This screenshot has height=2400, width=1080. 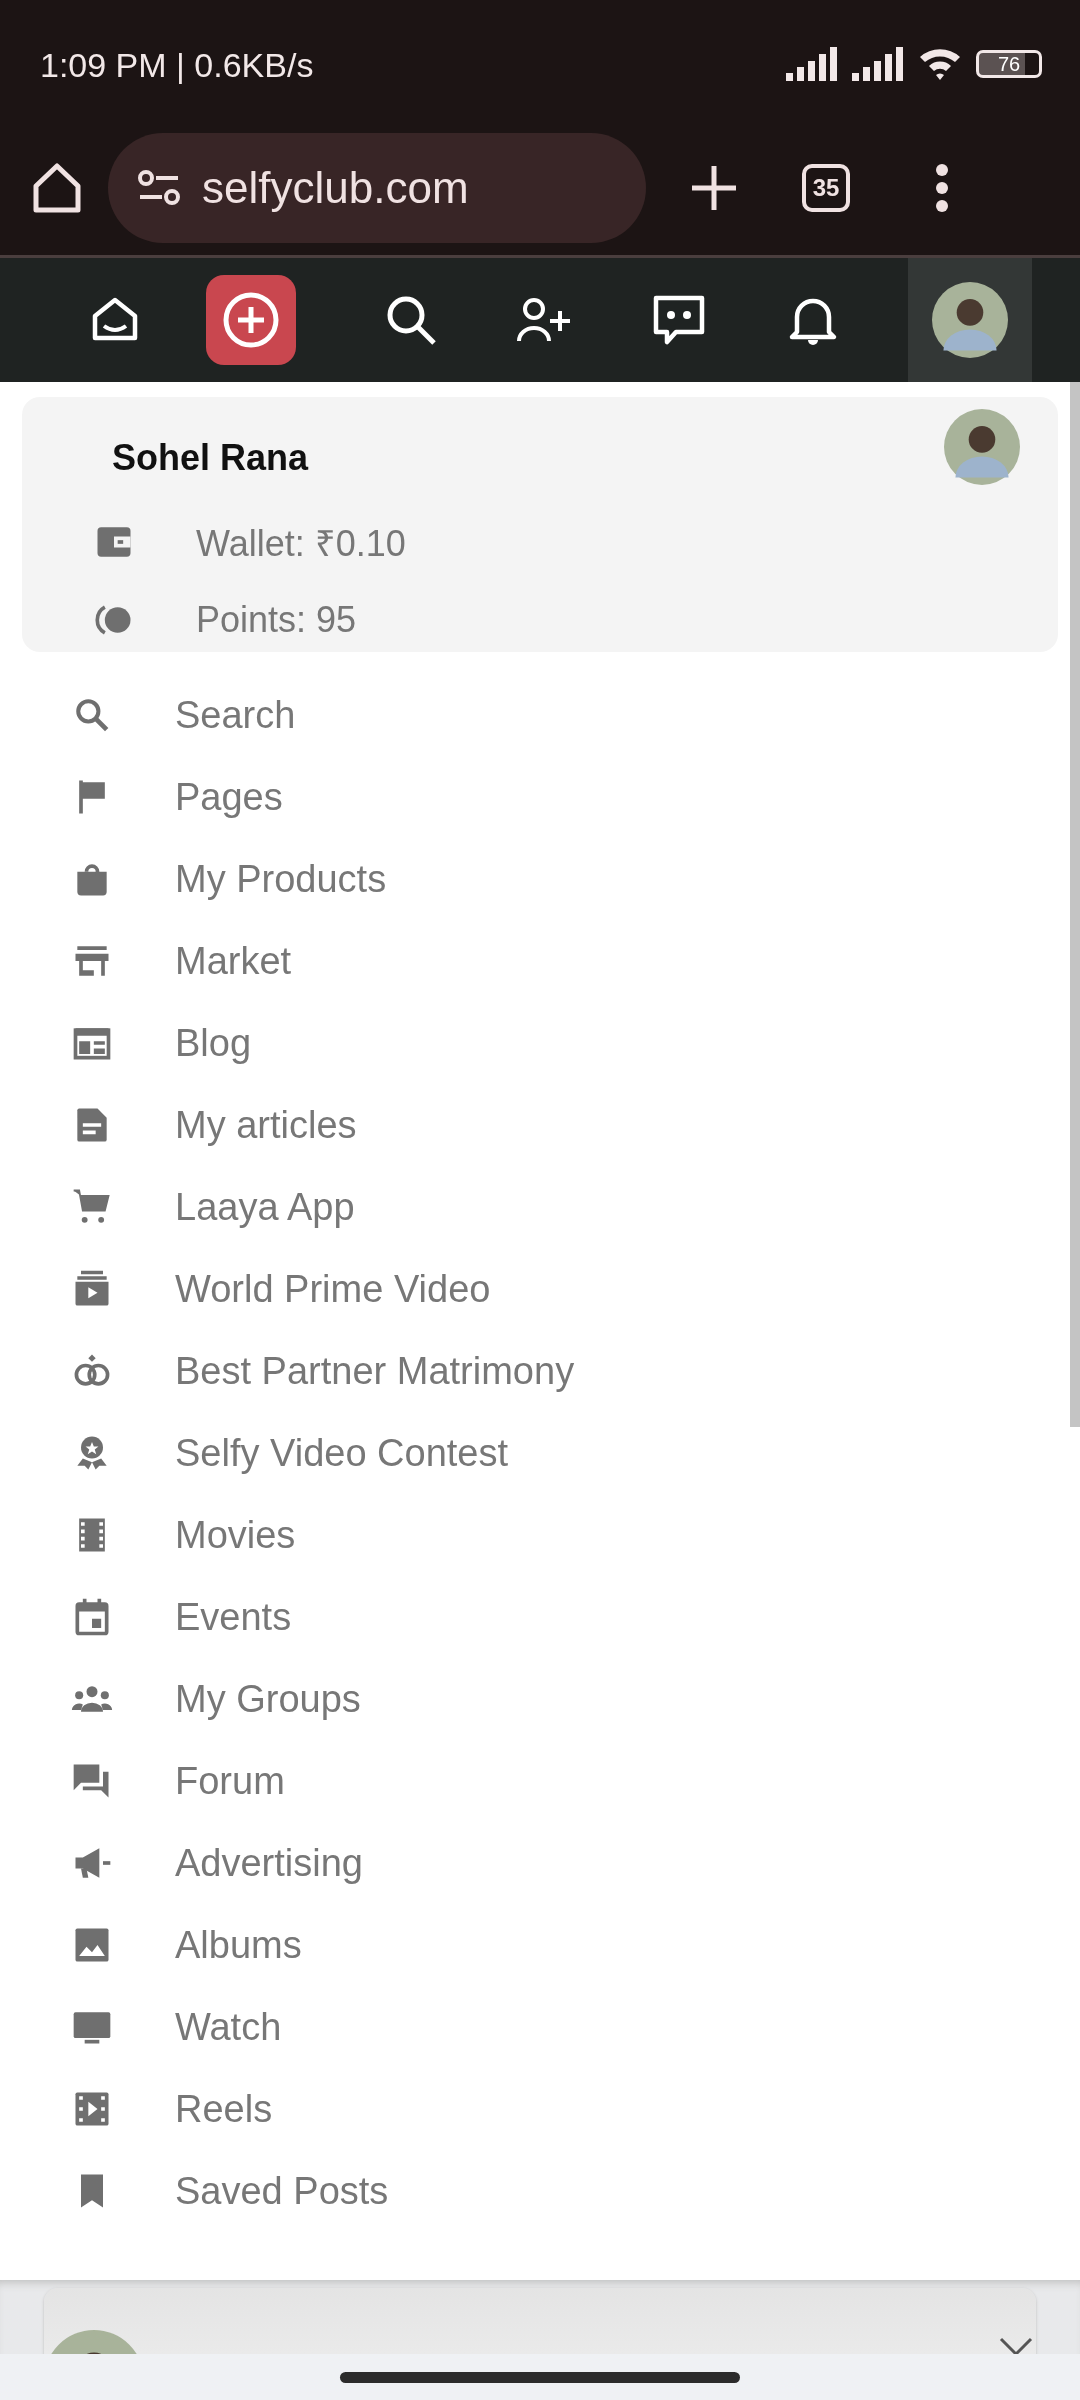 I want to click on menu-item: Albums, so click(x=186, y=1945).